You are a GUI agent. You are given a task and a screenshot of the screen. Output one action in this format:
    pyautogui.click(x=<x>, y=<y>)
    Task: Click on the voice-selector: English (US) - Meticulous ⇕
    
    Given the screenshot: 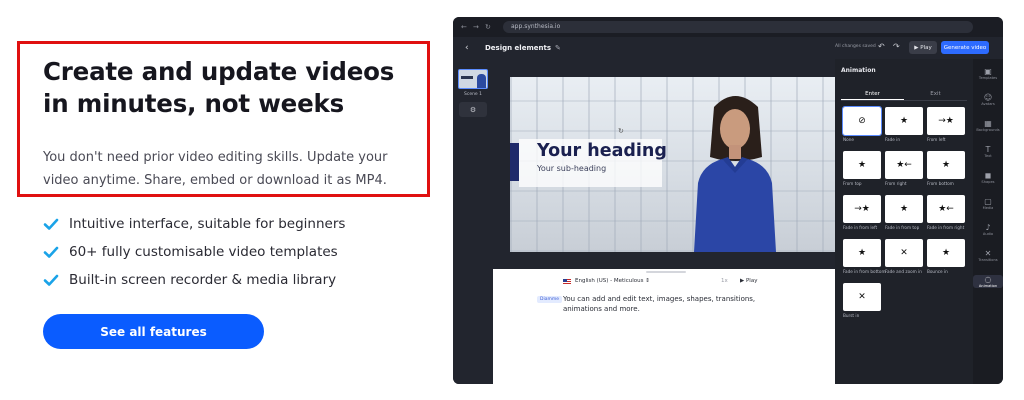 What is the action you would take?
    pyautogui.click(x=606, y=281)
    